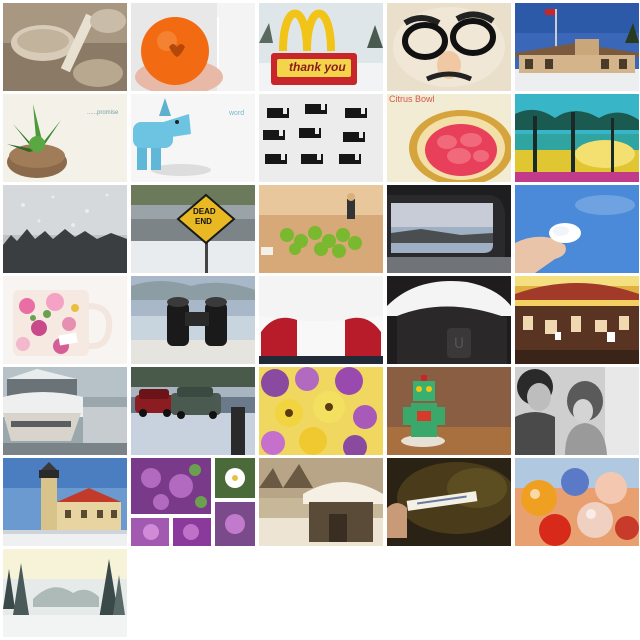 The image size is (640, 640). What do you see at coordinates (193, 502) in the screenshot?
I see `photo-flower-collage` at bounding box center [193, 502].